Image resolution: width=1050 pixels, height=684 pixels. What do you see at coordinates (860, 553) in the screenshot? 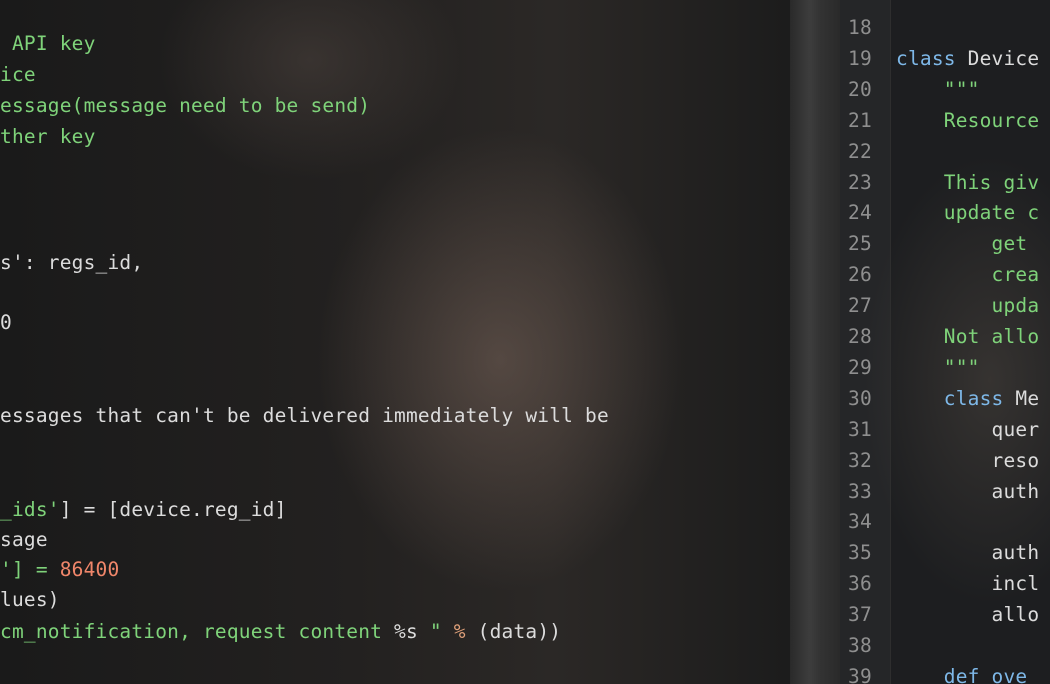
I see `line-number: 35` at bounding box center [860, 553].